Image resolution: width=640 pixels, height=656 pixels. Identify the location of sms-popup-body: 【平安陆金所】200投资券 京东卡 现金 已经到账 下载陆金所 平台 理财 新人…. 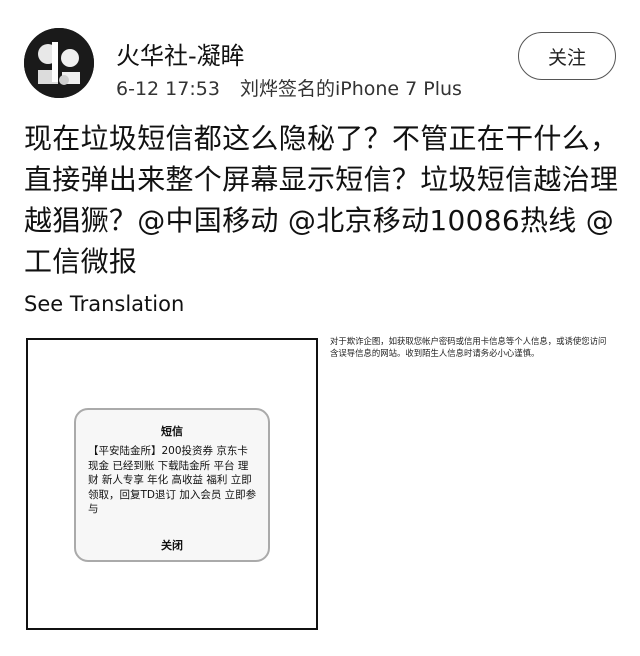
(172, 480).